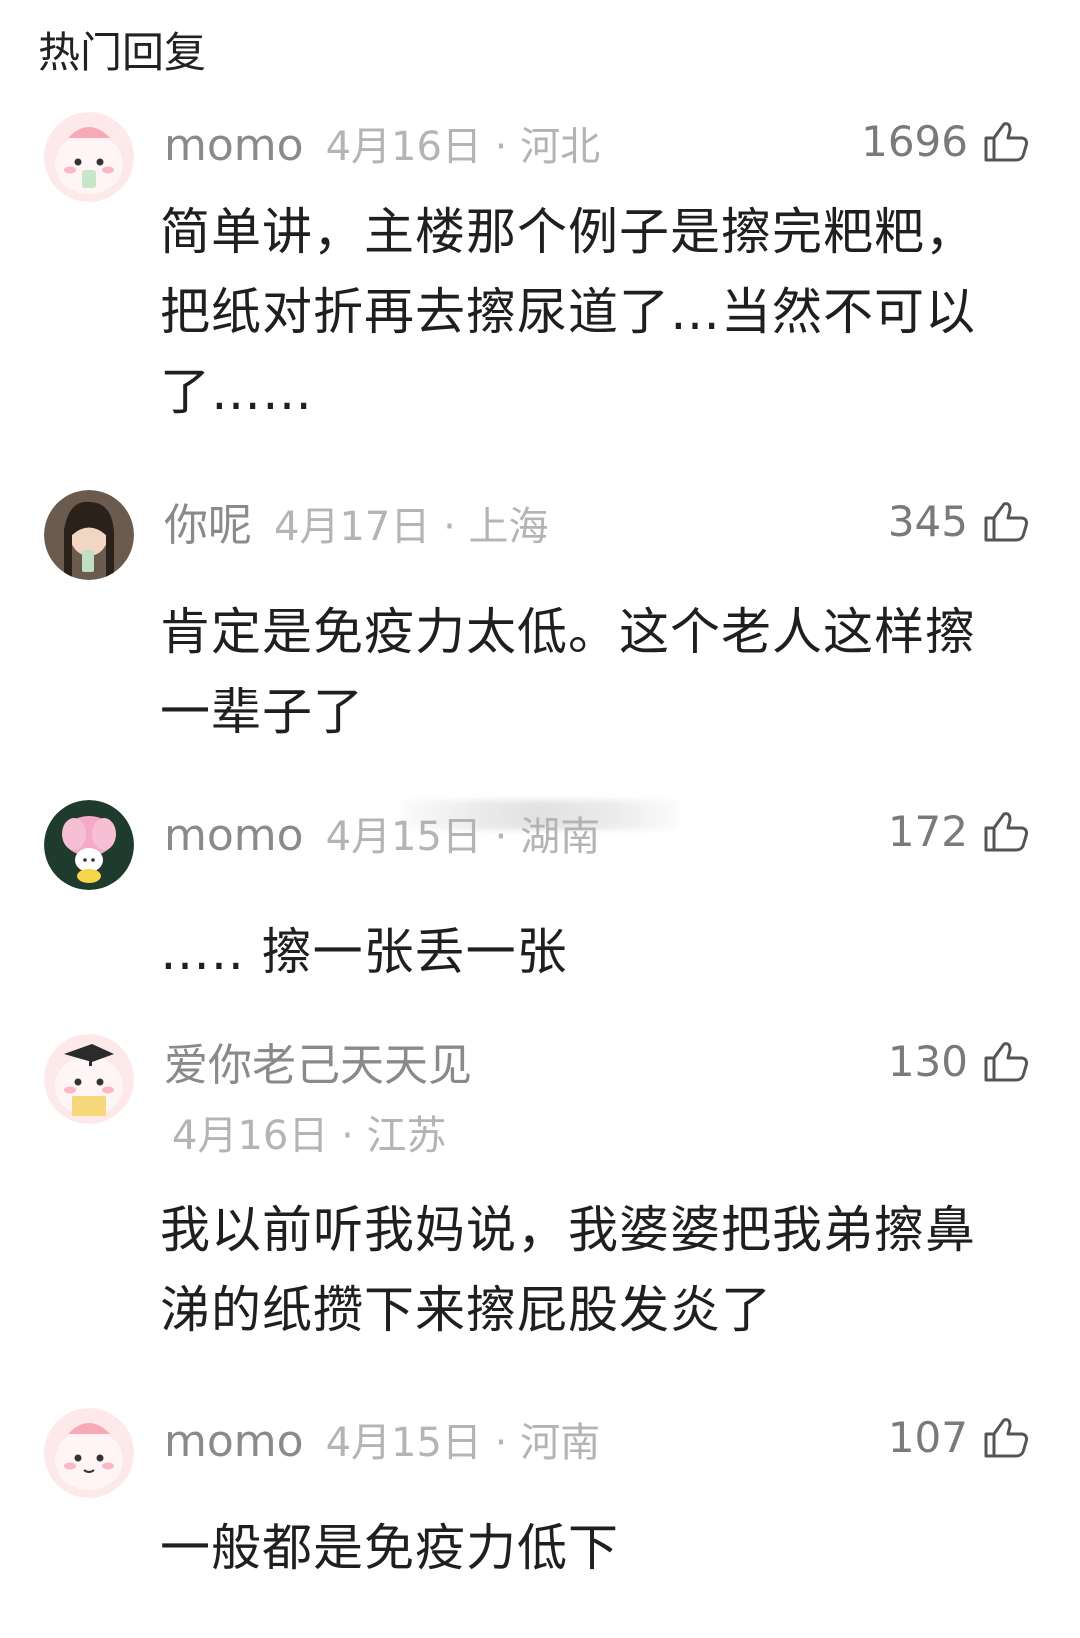 This screenshot has height=1638, width=1080. Describe the element at coordinates (122, 52) in the screenshot. I see `section-title: 热门回复` at that location.